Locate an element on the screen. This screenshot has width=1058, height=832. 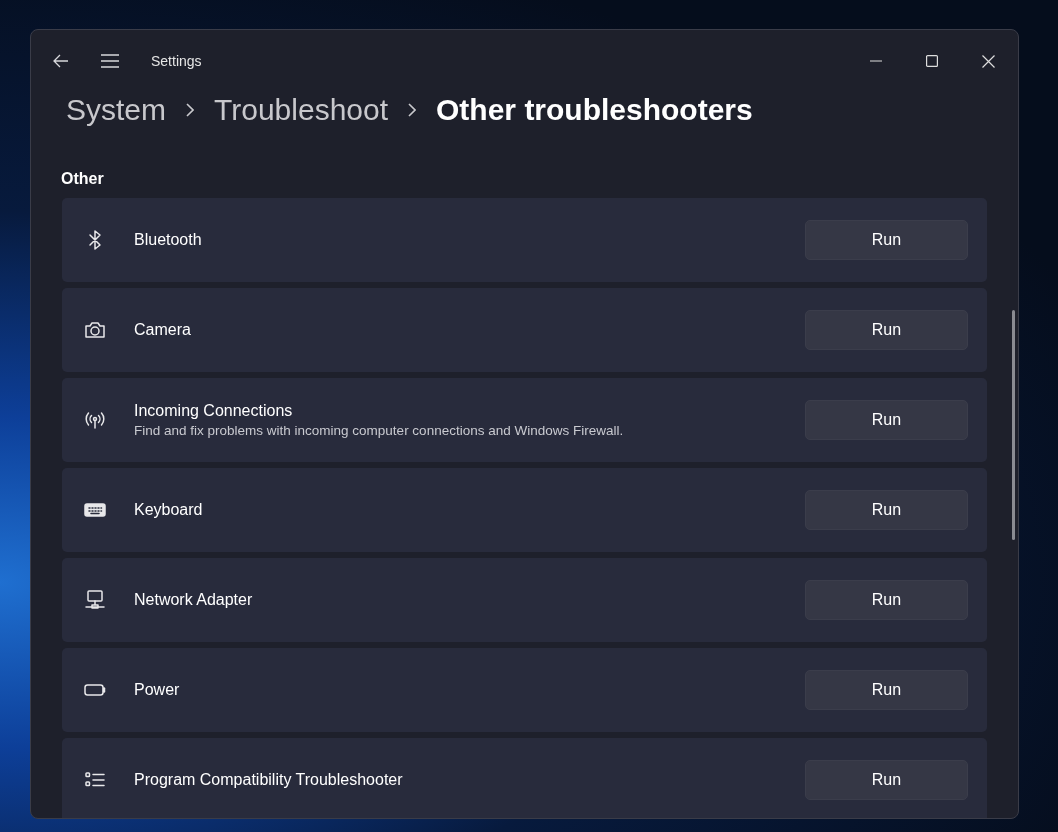
computer-network-icon is located at coordinates (95, 600).